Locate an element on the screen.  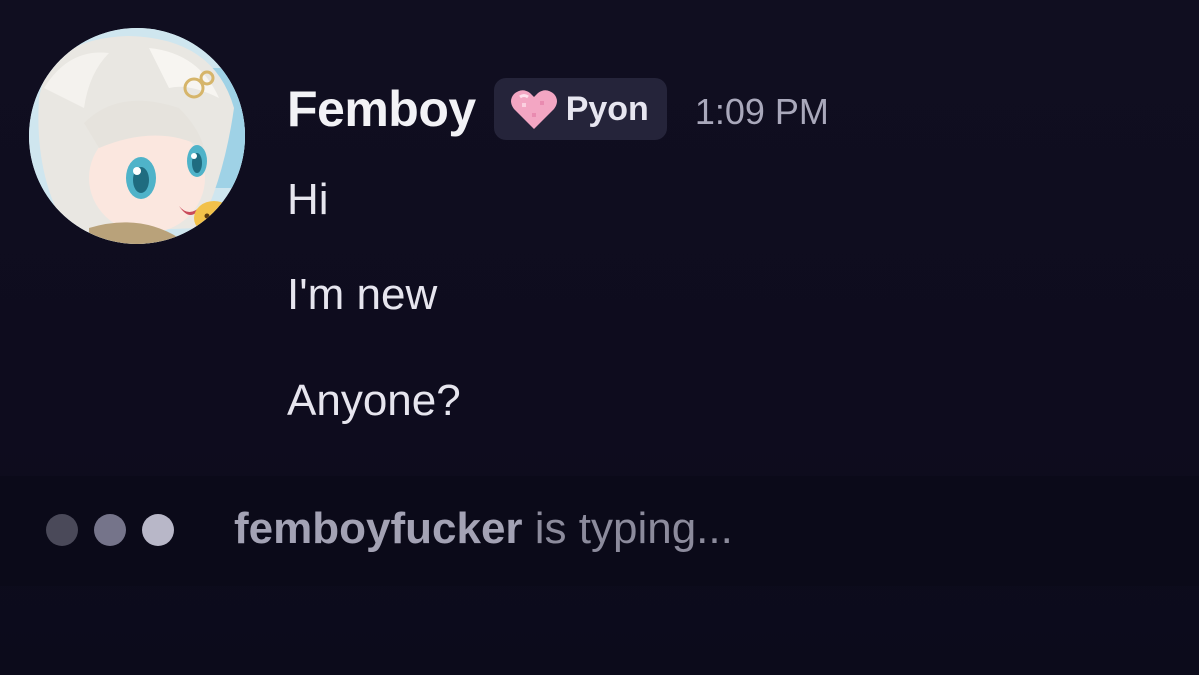
avatar is located at coordinates (137, 136).